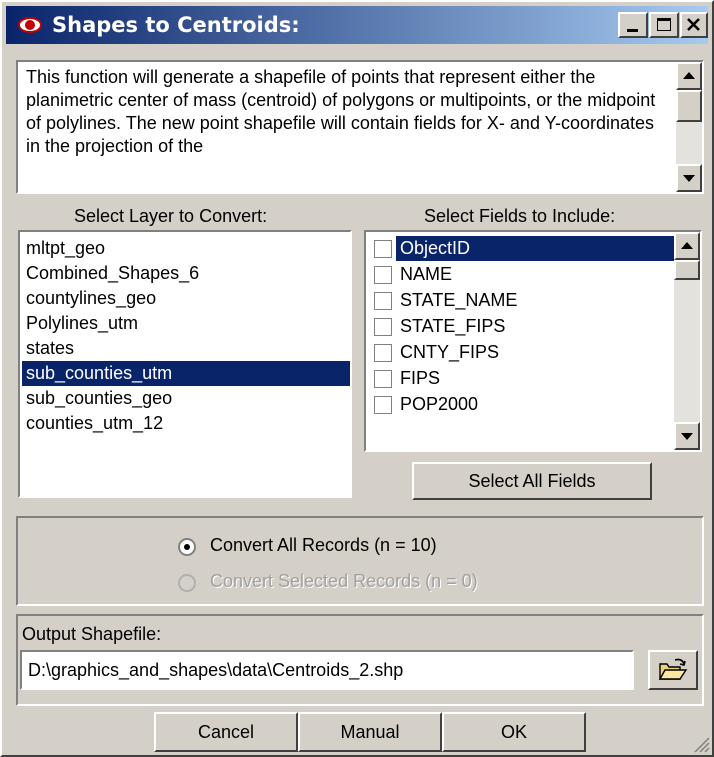 This screenshot has height=757, width=714. Describe the element at coordinates (535, 274) in the screenshot. I see `field-list-item: NAME` at that location.